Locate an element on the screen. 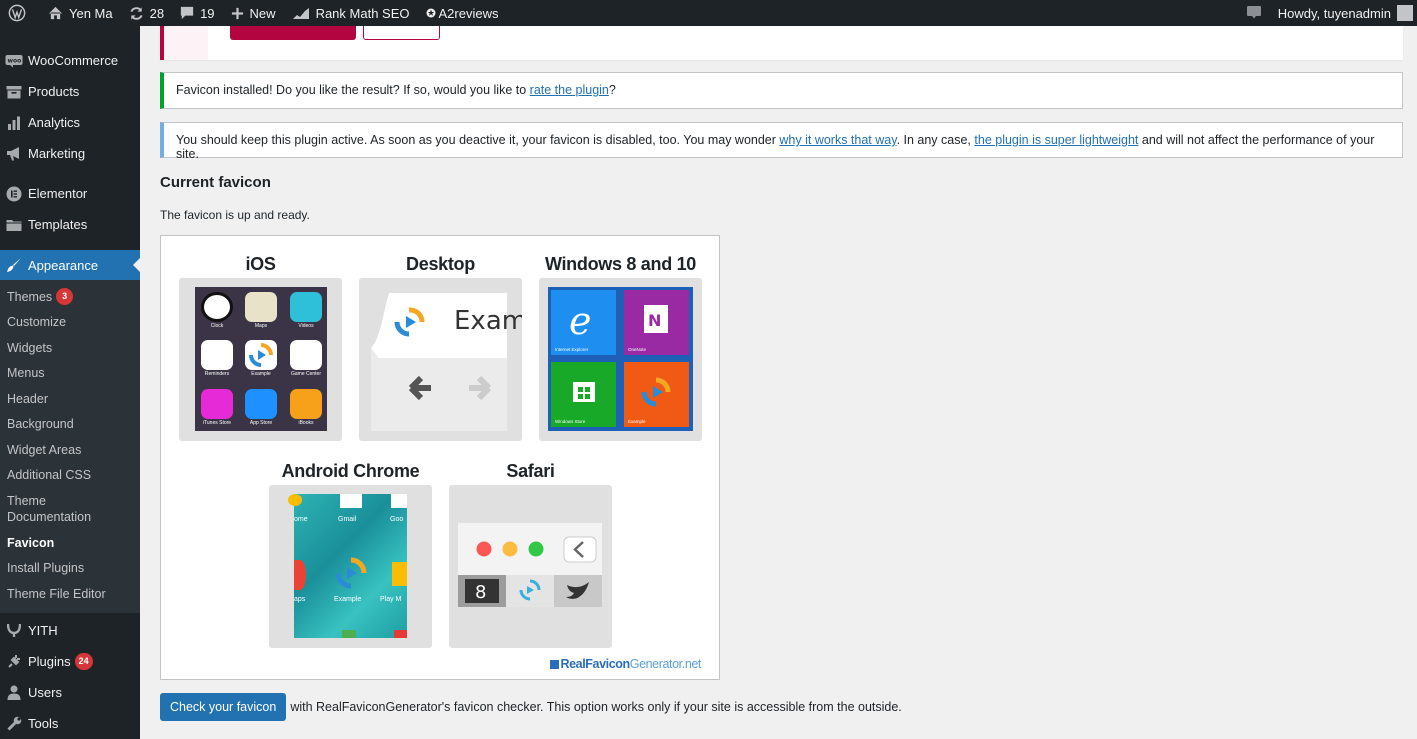 Image resolution: width=1417 pixels, height=739 pixels. menu-analytics: Analytics is located at coordinates (70, 122).